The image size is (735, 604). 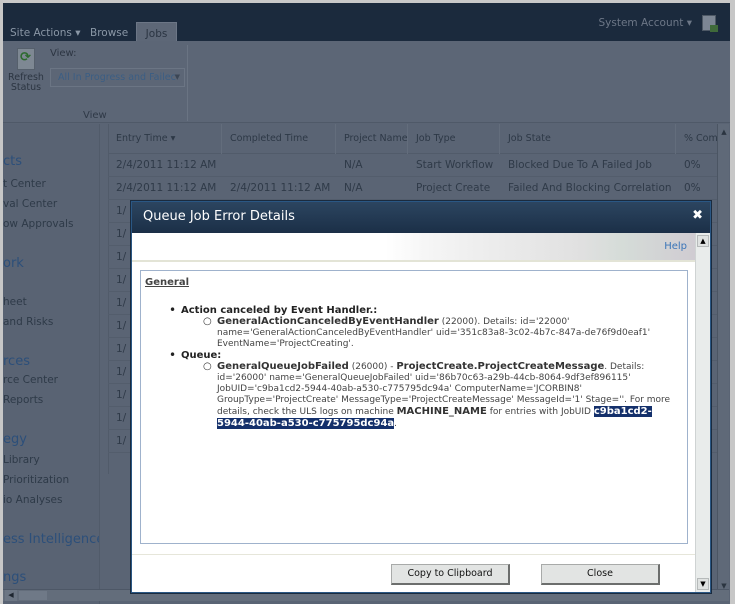 What do you see at coordinates (455, 165) in the screenshot?
I see `table-cell: Start Workflow` at bounding box center [455, 165].